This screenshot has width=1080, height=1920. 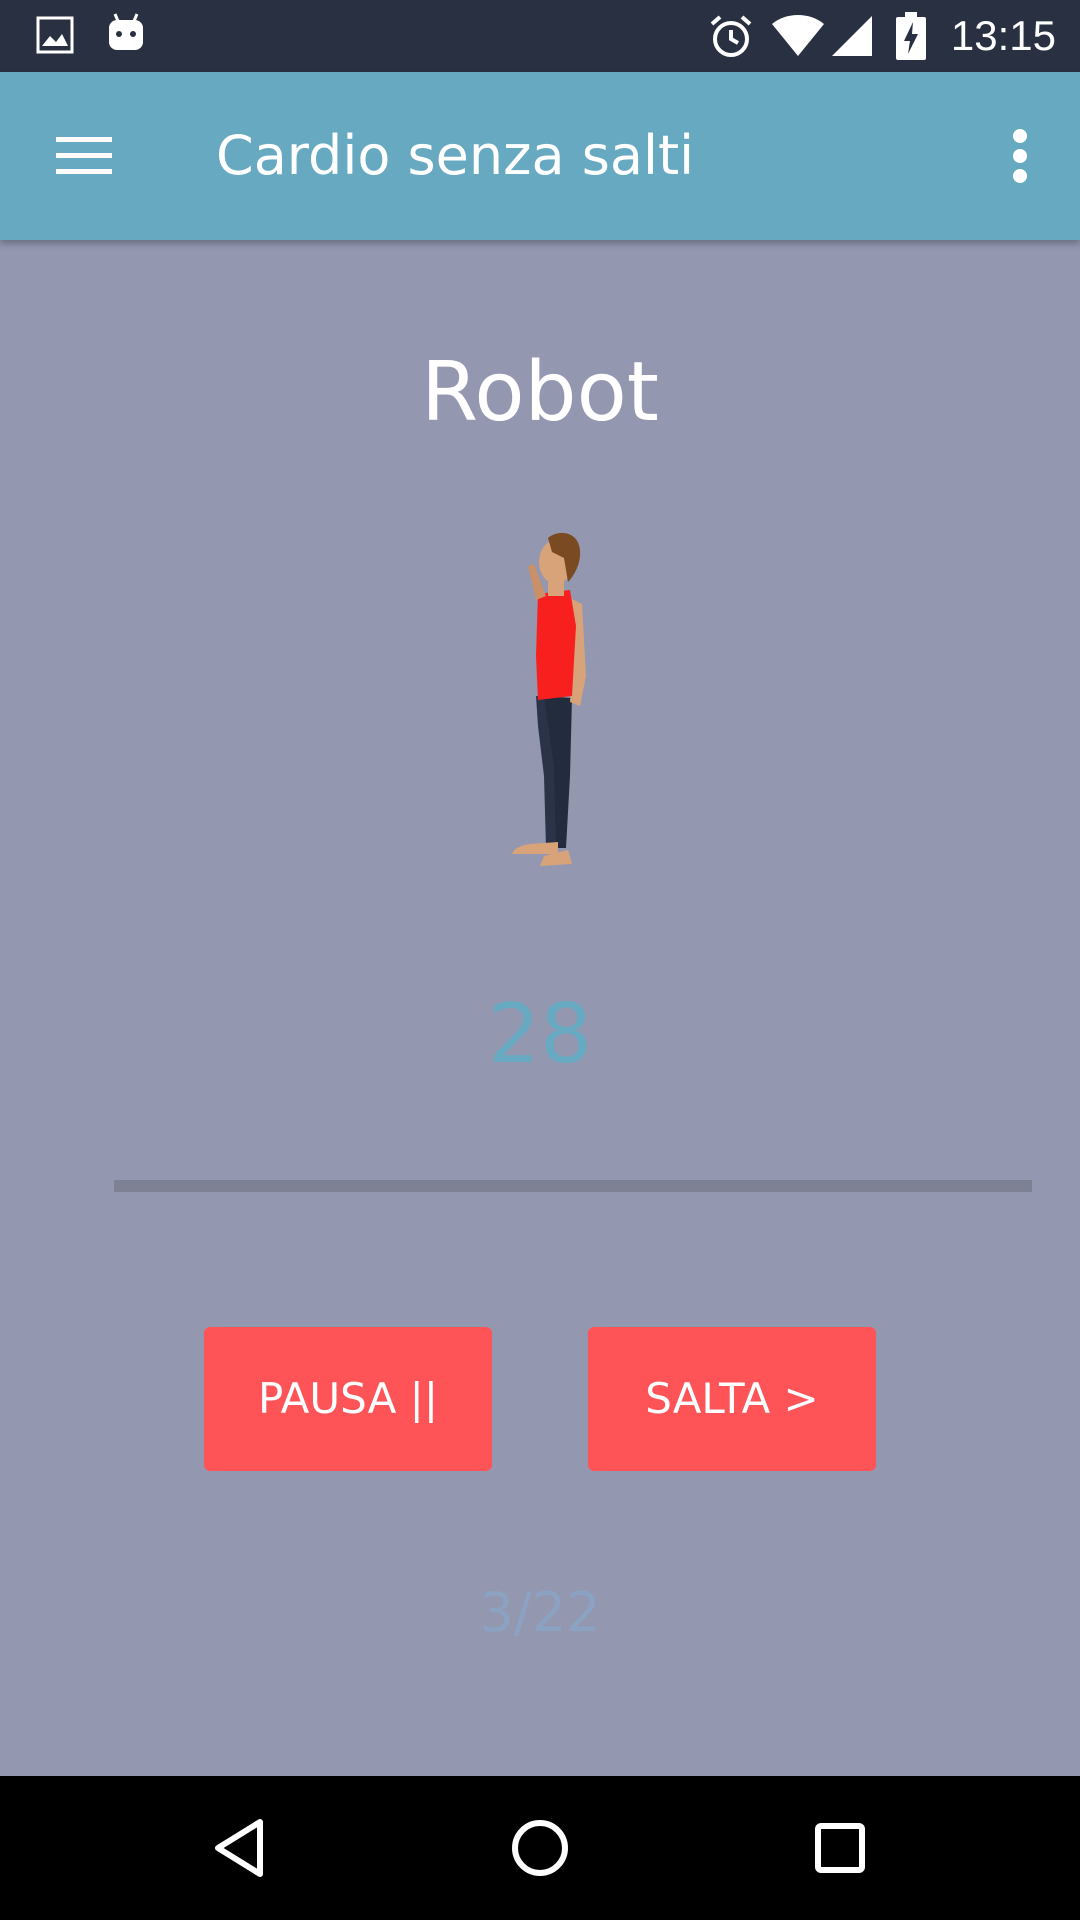 What do you see at coordinates (540, 392) in the screenshot?
I see `exercise-name: Robot` at bounding box center [540, 392].